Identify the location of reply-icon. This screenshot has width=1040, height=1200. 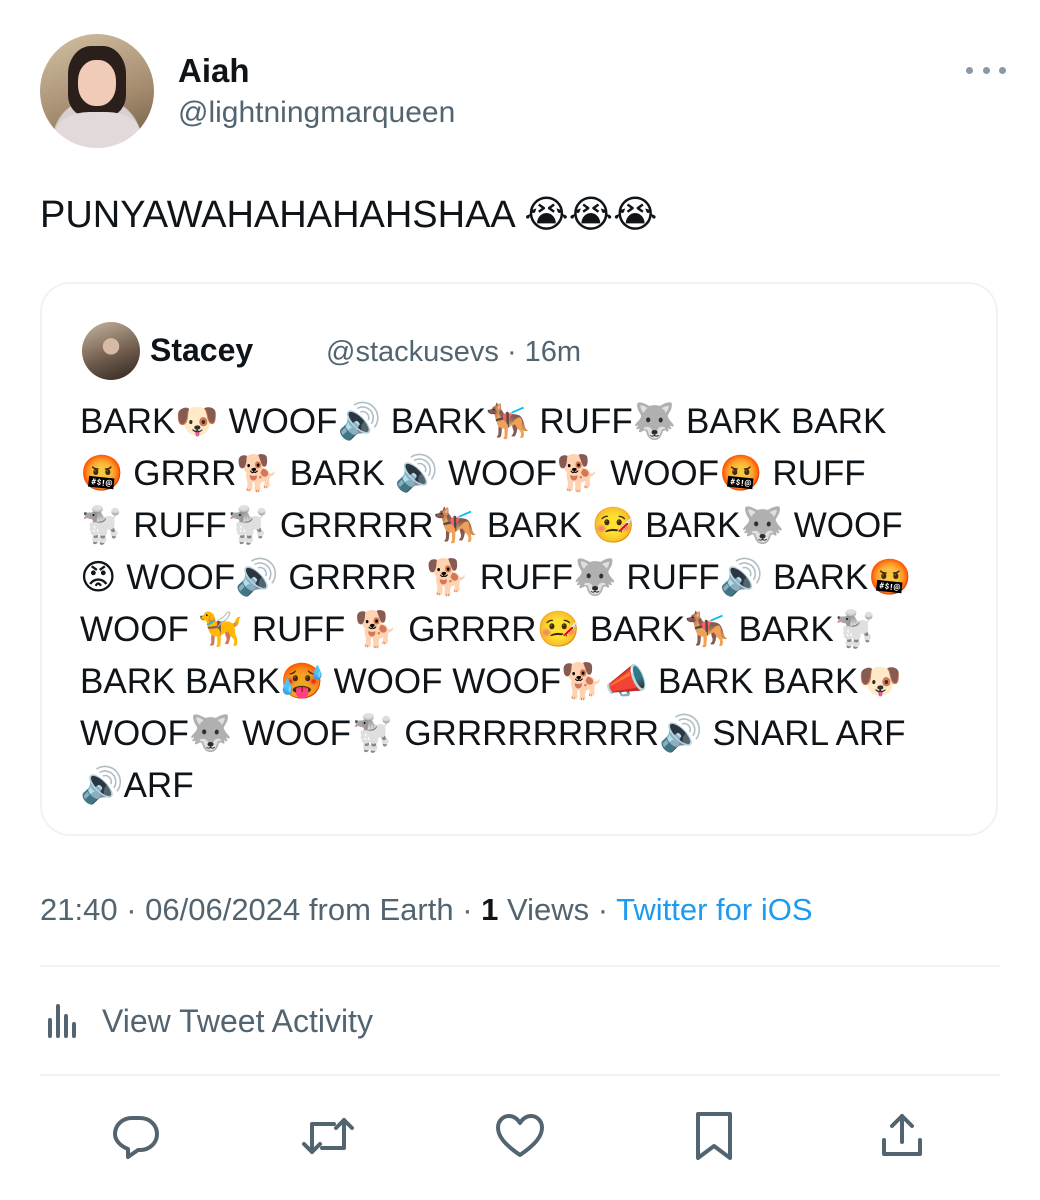
(136, 1136).